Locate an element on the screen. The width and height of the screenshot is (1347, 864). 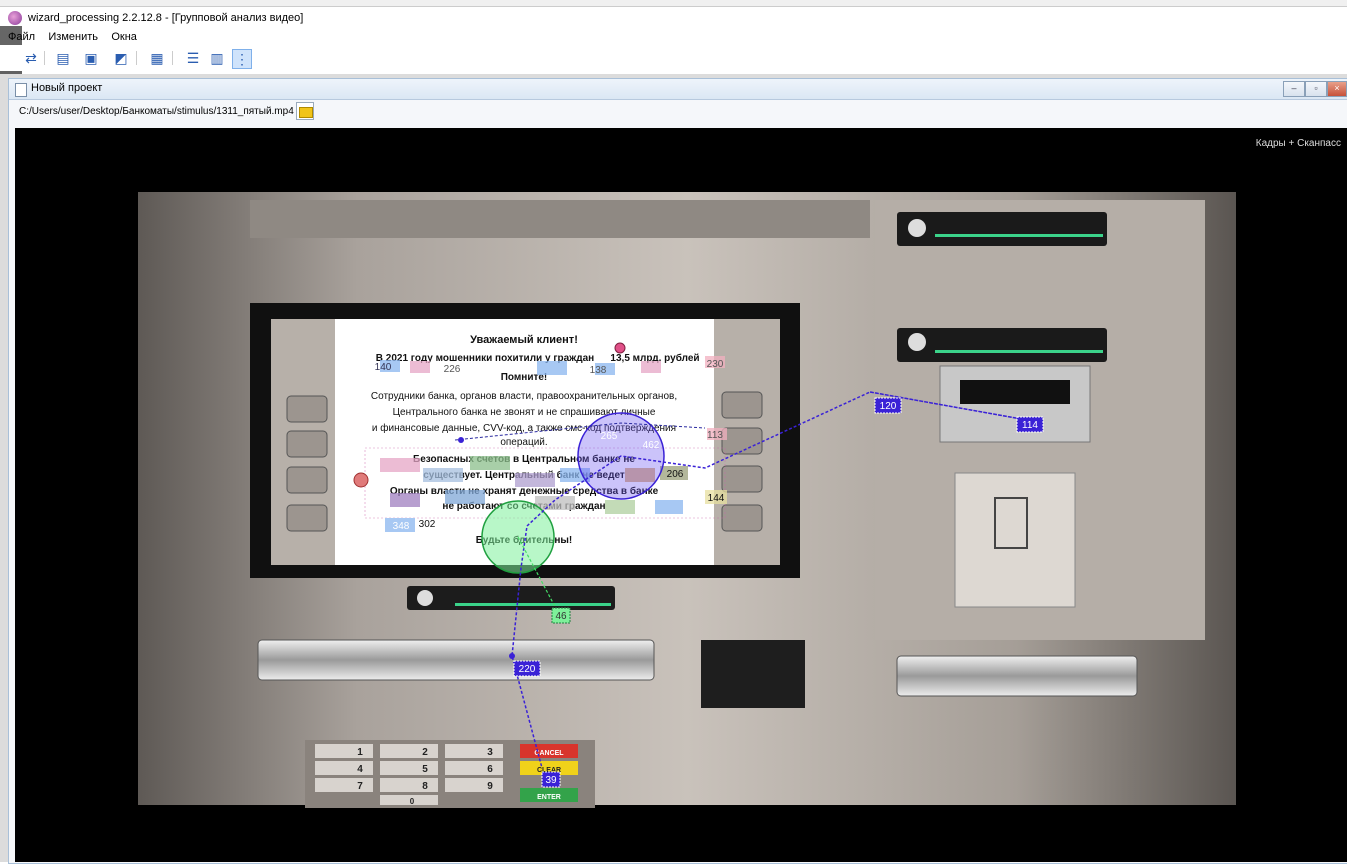
svg-text: 8 is located at coordinates (425, 786).